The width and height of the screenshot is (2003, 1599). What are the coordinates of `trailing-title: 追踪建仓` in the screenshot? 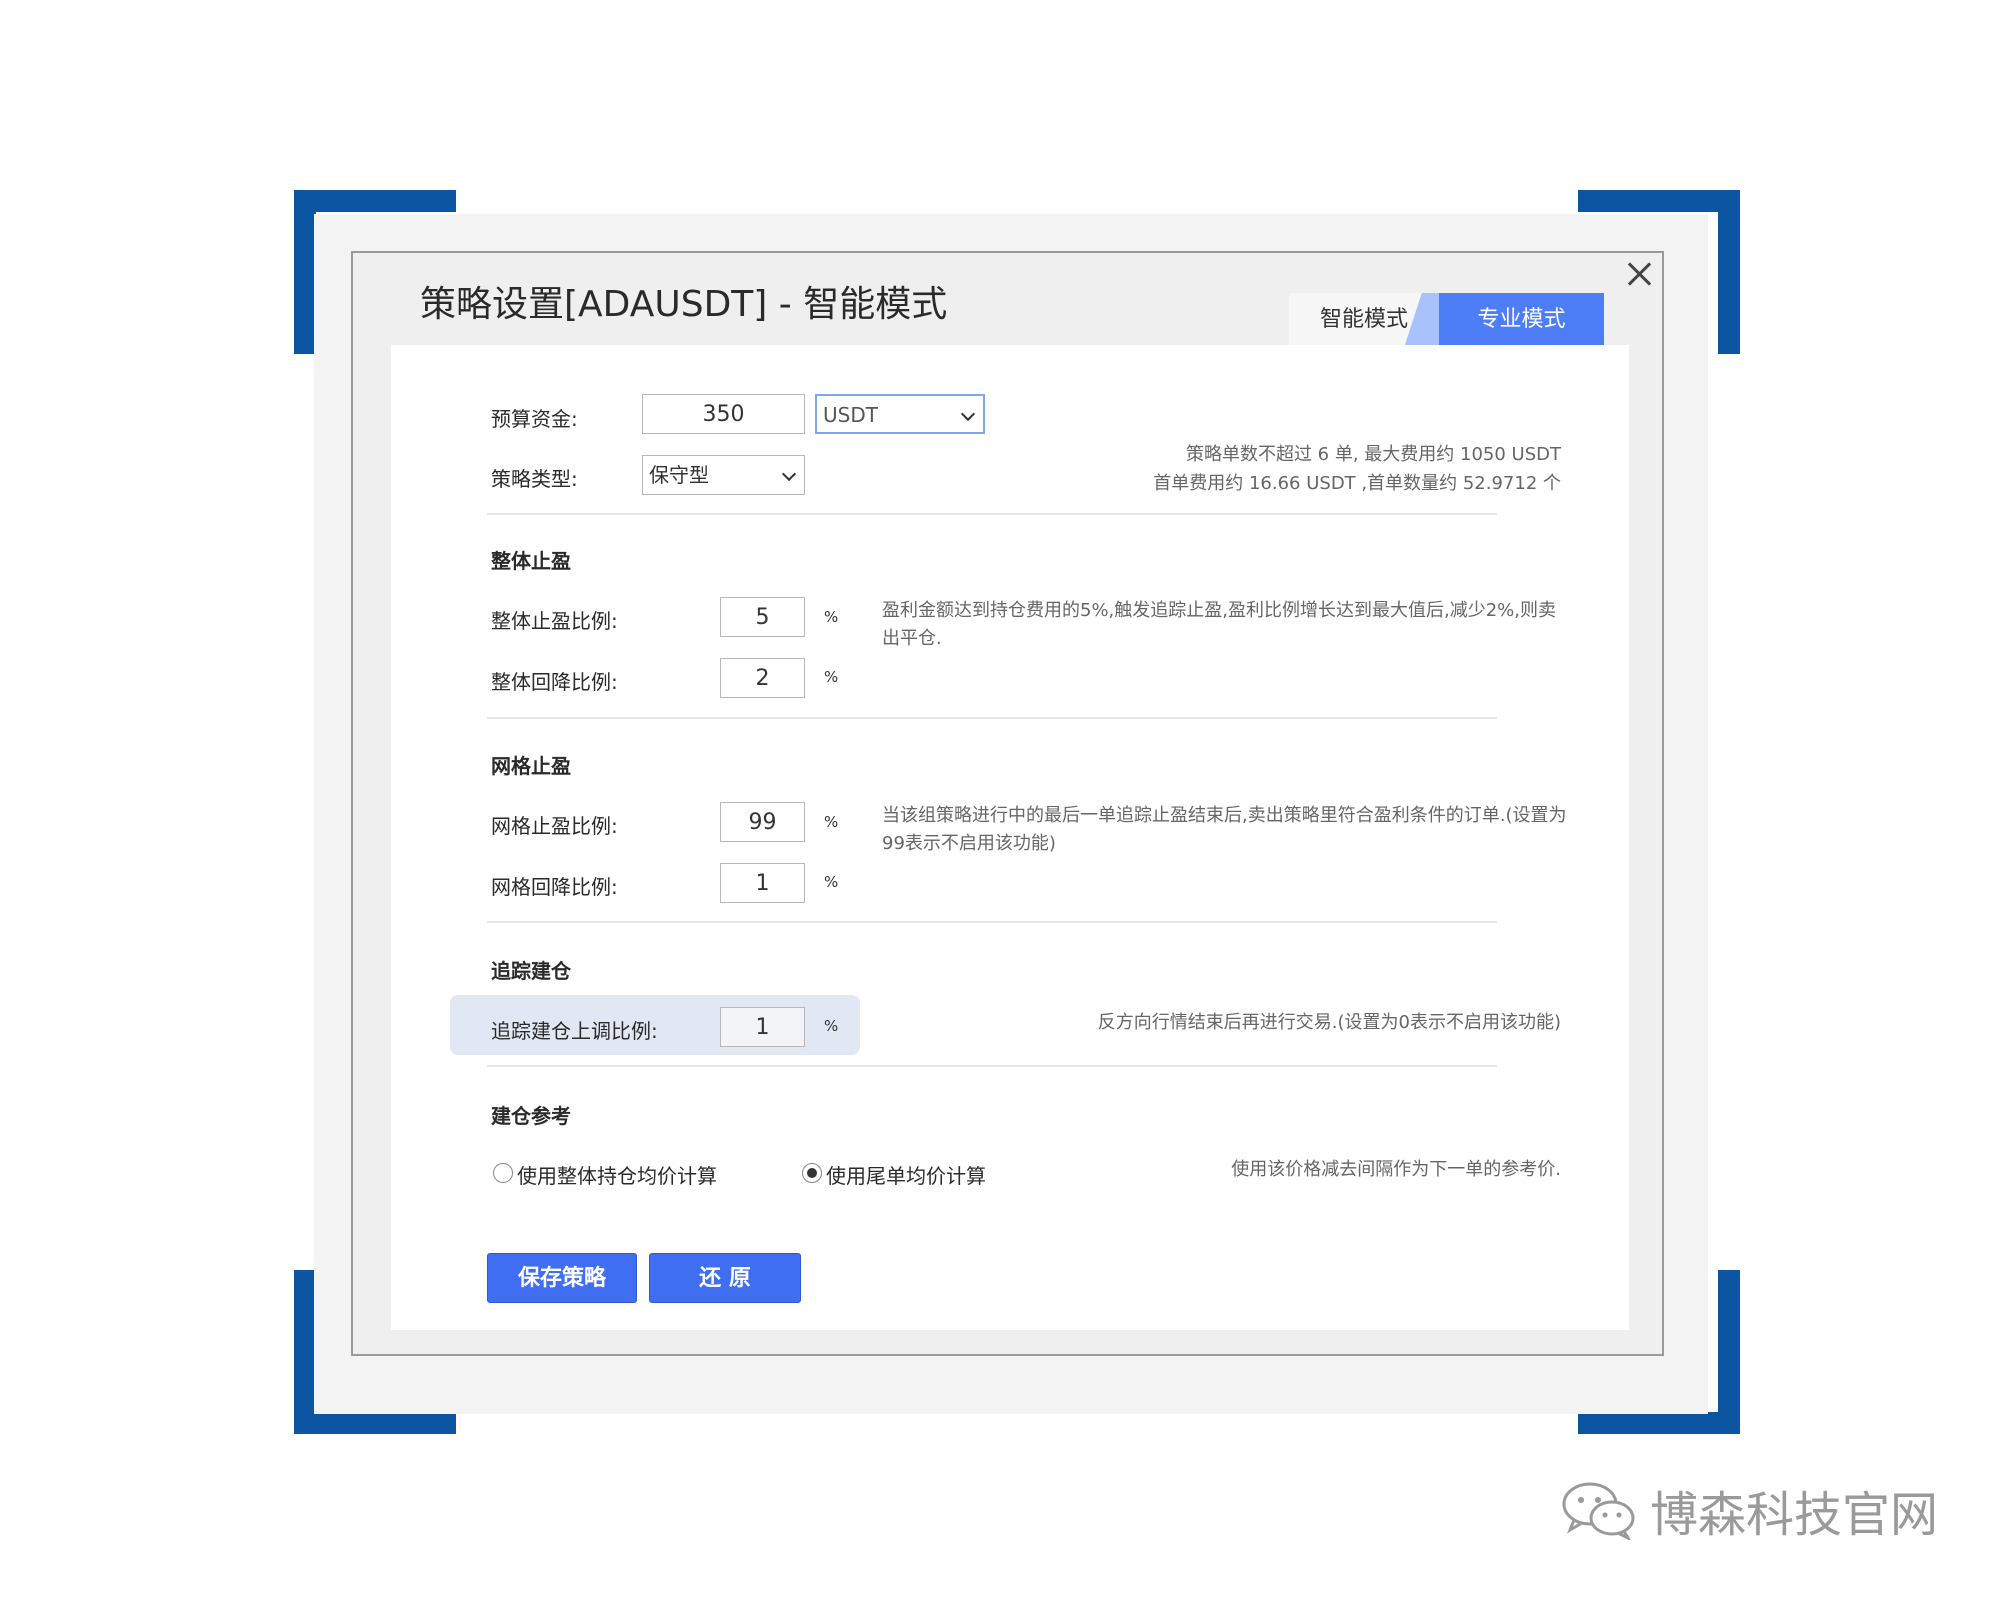 It's located at (531, 971).